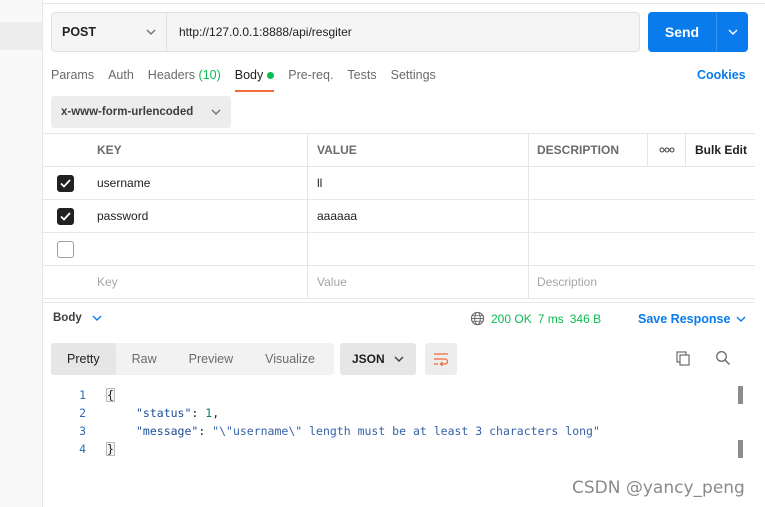  I want to click on checkmark-icon, so click(65, 216).